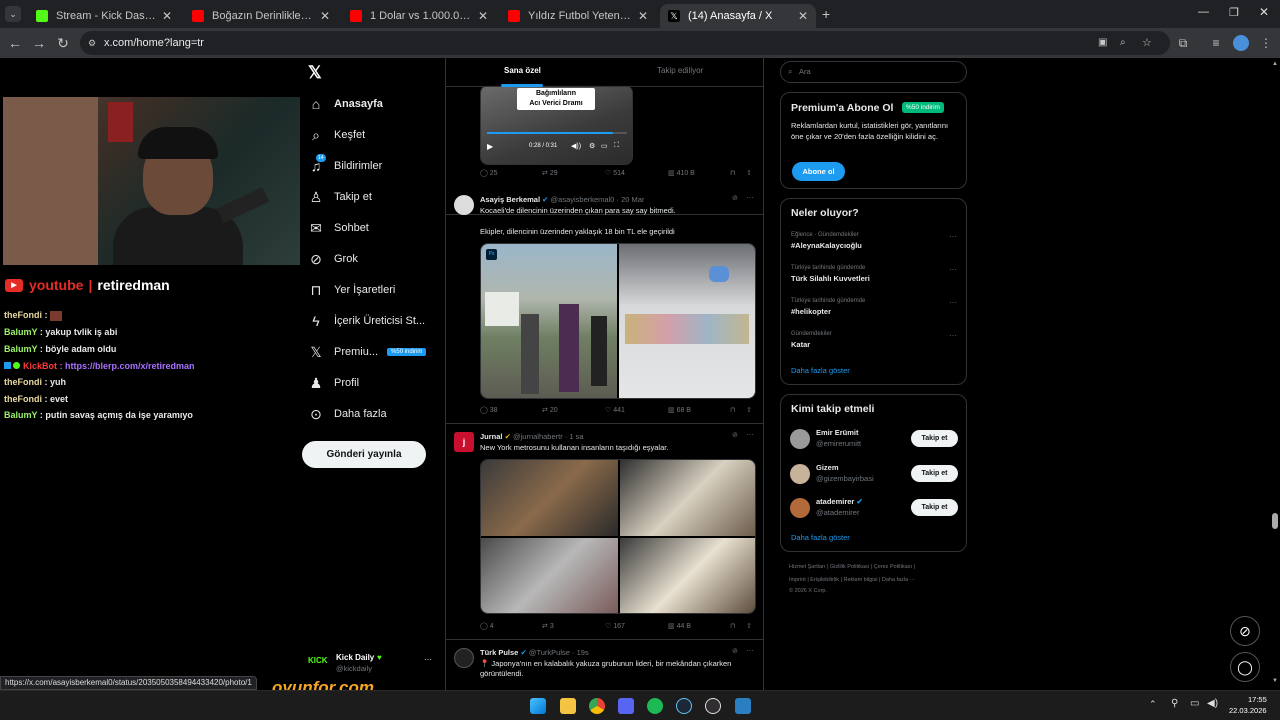  Describe the element at coordinates (568, 706) in the screenshot. I see `file-explorer-icon` at that location.